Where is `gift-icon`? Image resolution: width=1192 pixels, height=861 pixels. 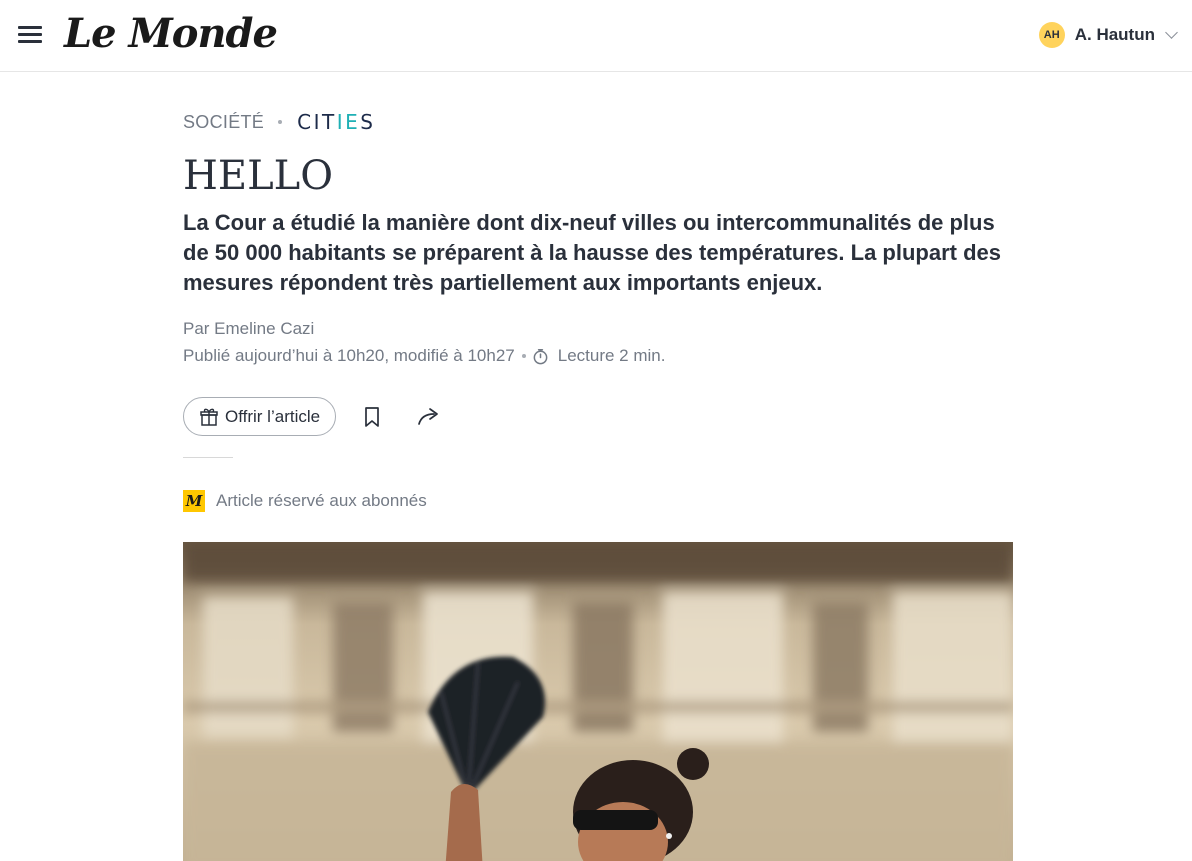
gift-icon is located at coordinates (209, 417).